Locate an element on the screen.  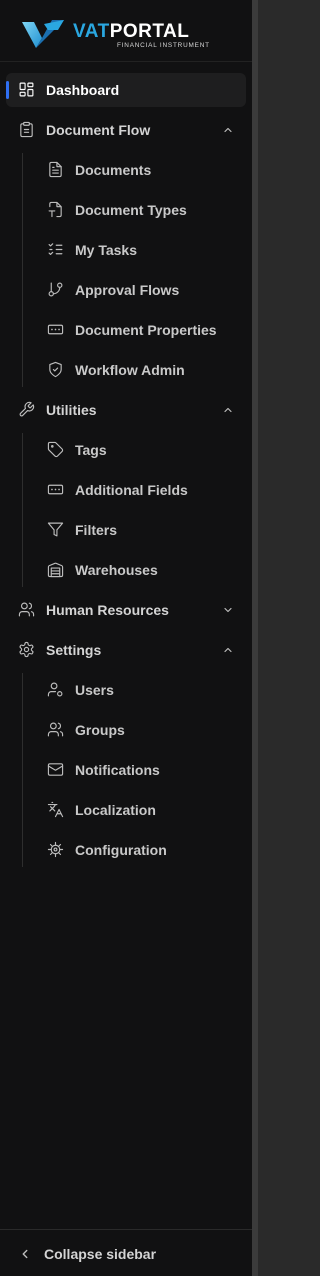
brand-tagline: FINANCIAL INSTRUMENT is located at coordinates (163, 45).